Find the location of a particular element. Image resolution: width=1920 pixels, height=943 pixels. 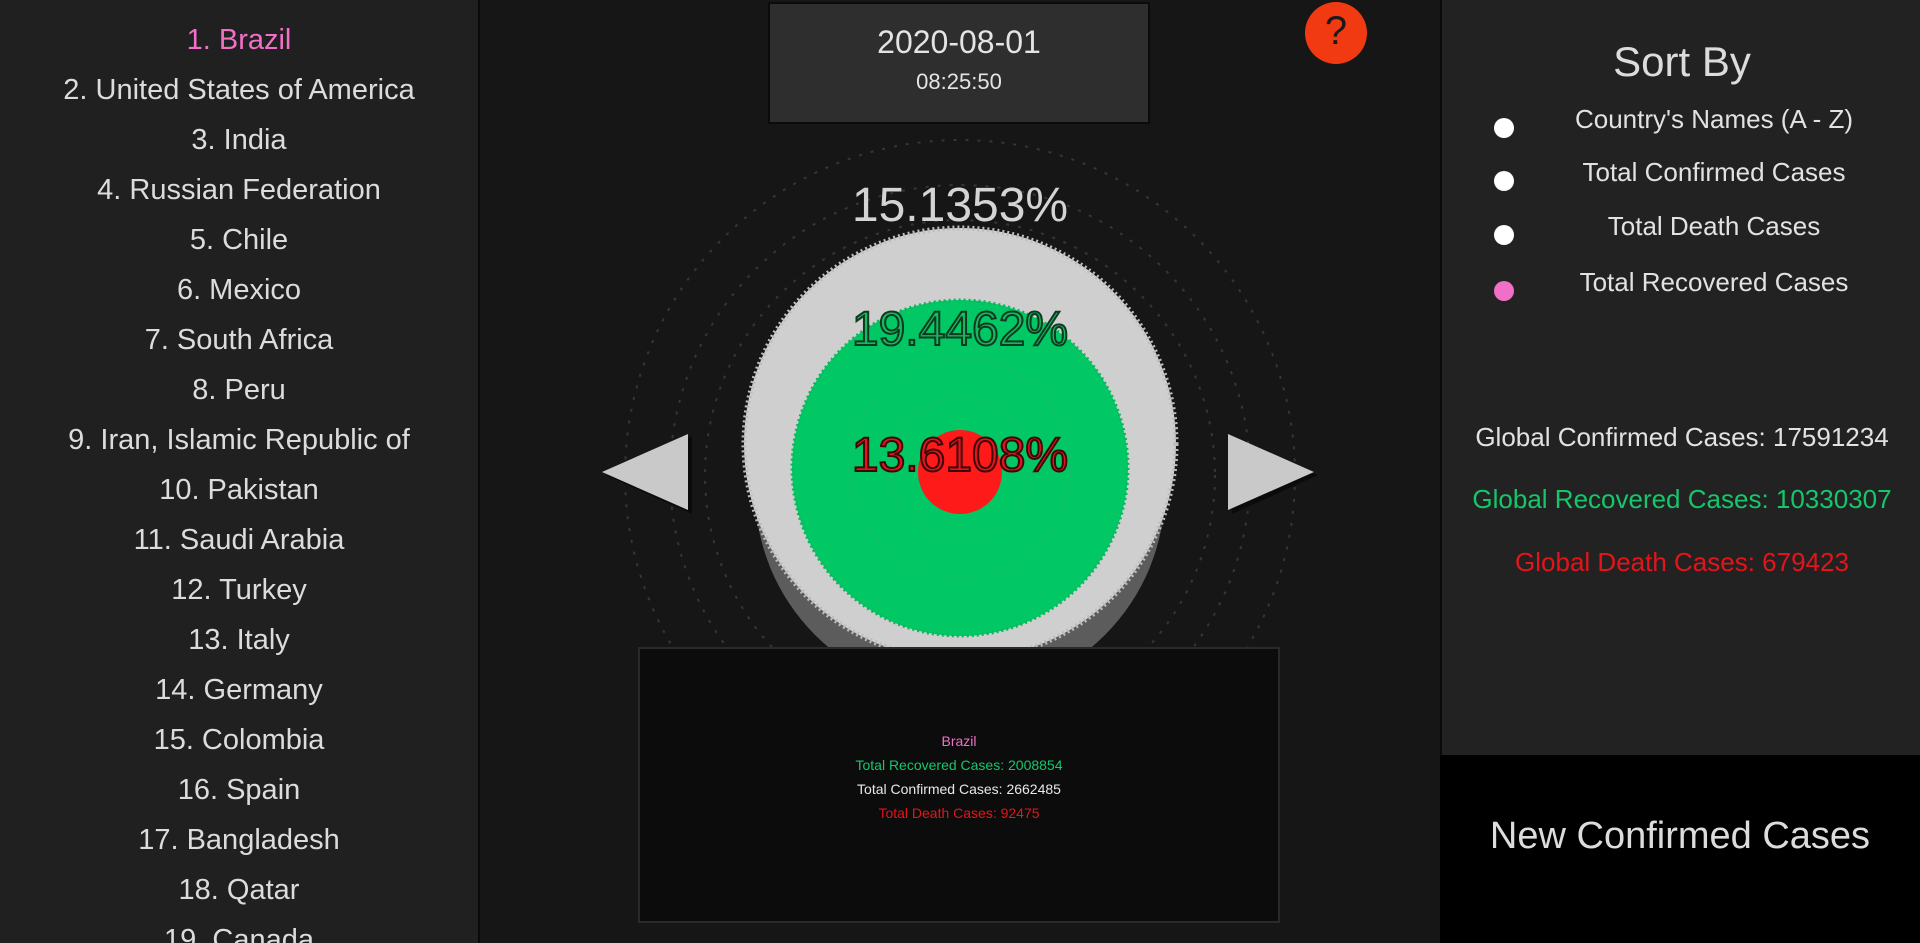

country-list-item: 1. Brazil is located at coordinates (239, 43).